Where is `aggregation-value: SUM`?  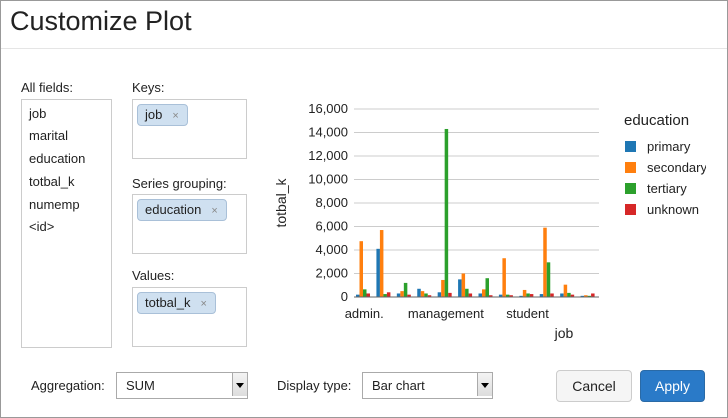 aggregation-value: SUM is located at coordinates (140, 385).